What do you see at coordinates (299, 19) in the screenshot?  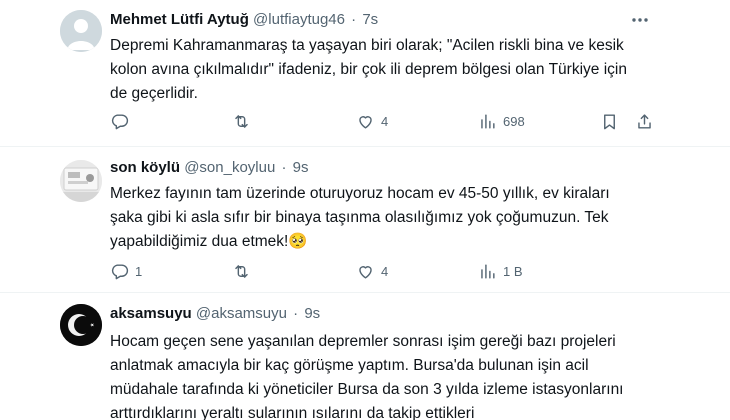 I see `author-handle: @lutfiaytug46` at bounding box center [299, 19].